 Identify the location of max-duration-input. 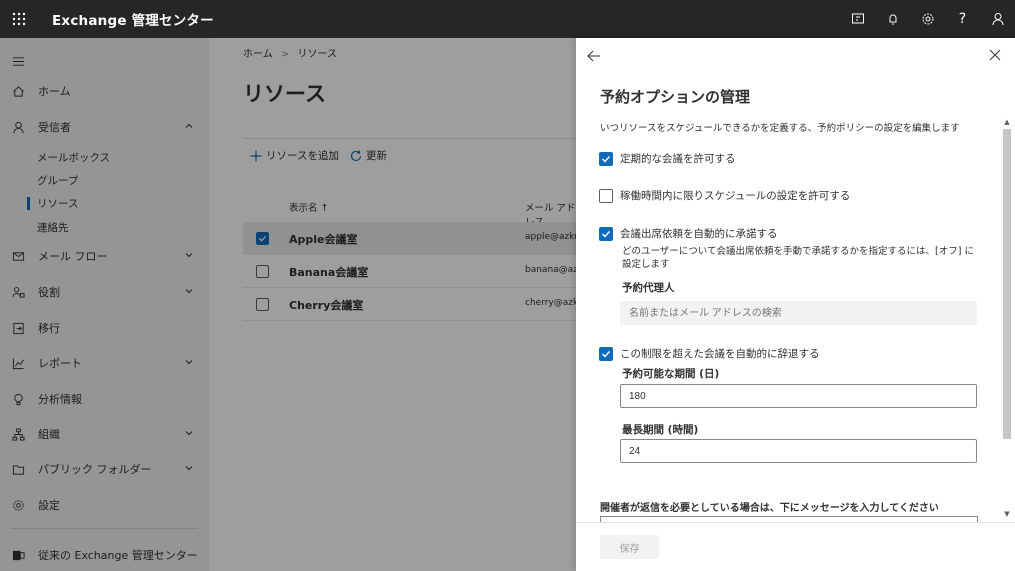
(798, 451).